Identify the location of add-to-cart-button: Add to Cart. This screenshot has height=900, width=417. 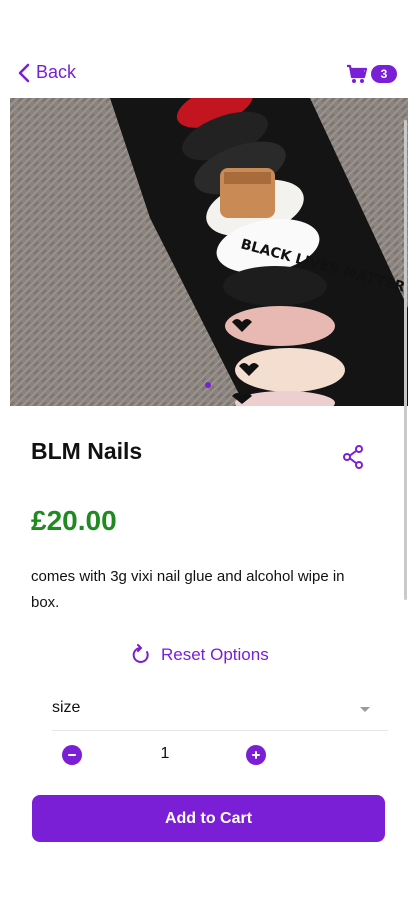
(208, 818).